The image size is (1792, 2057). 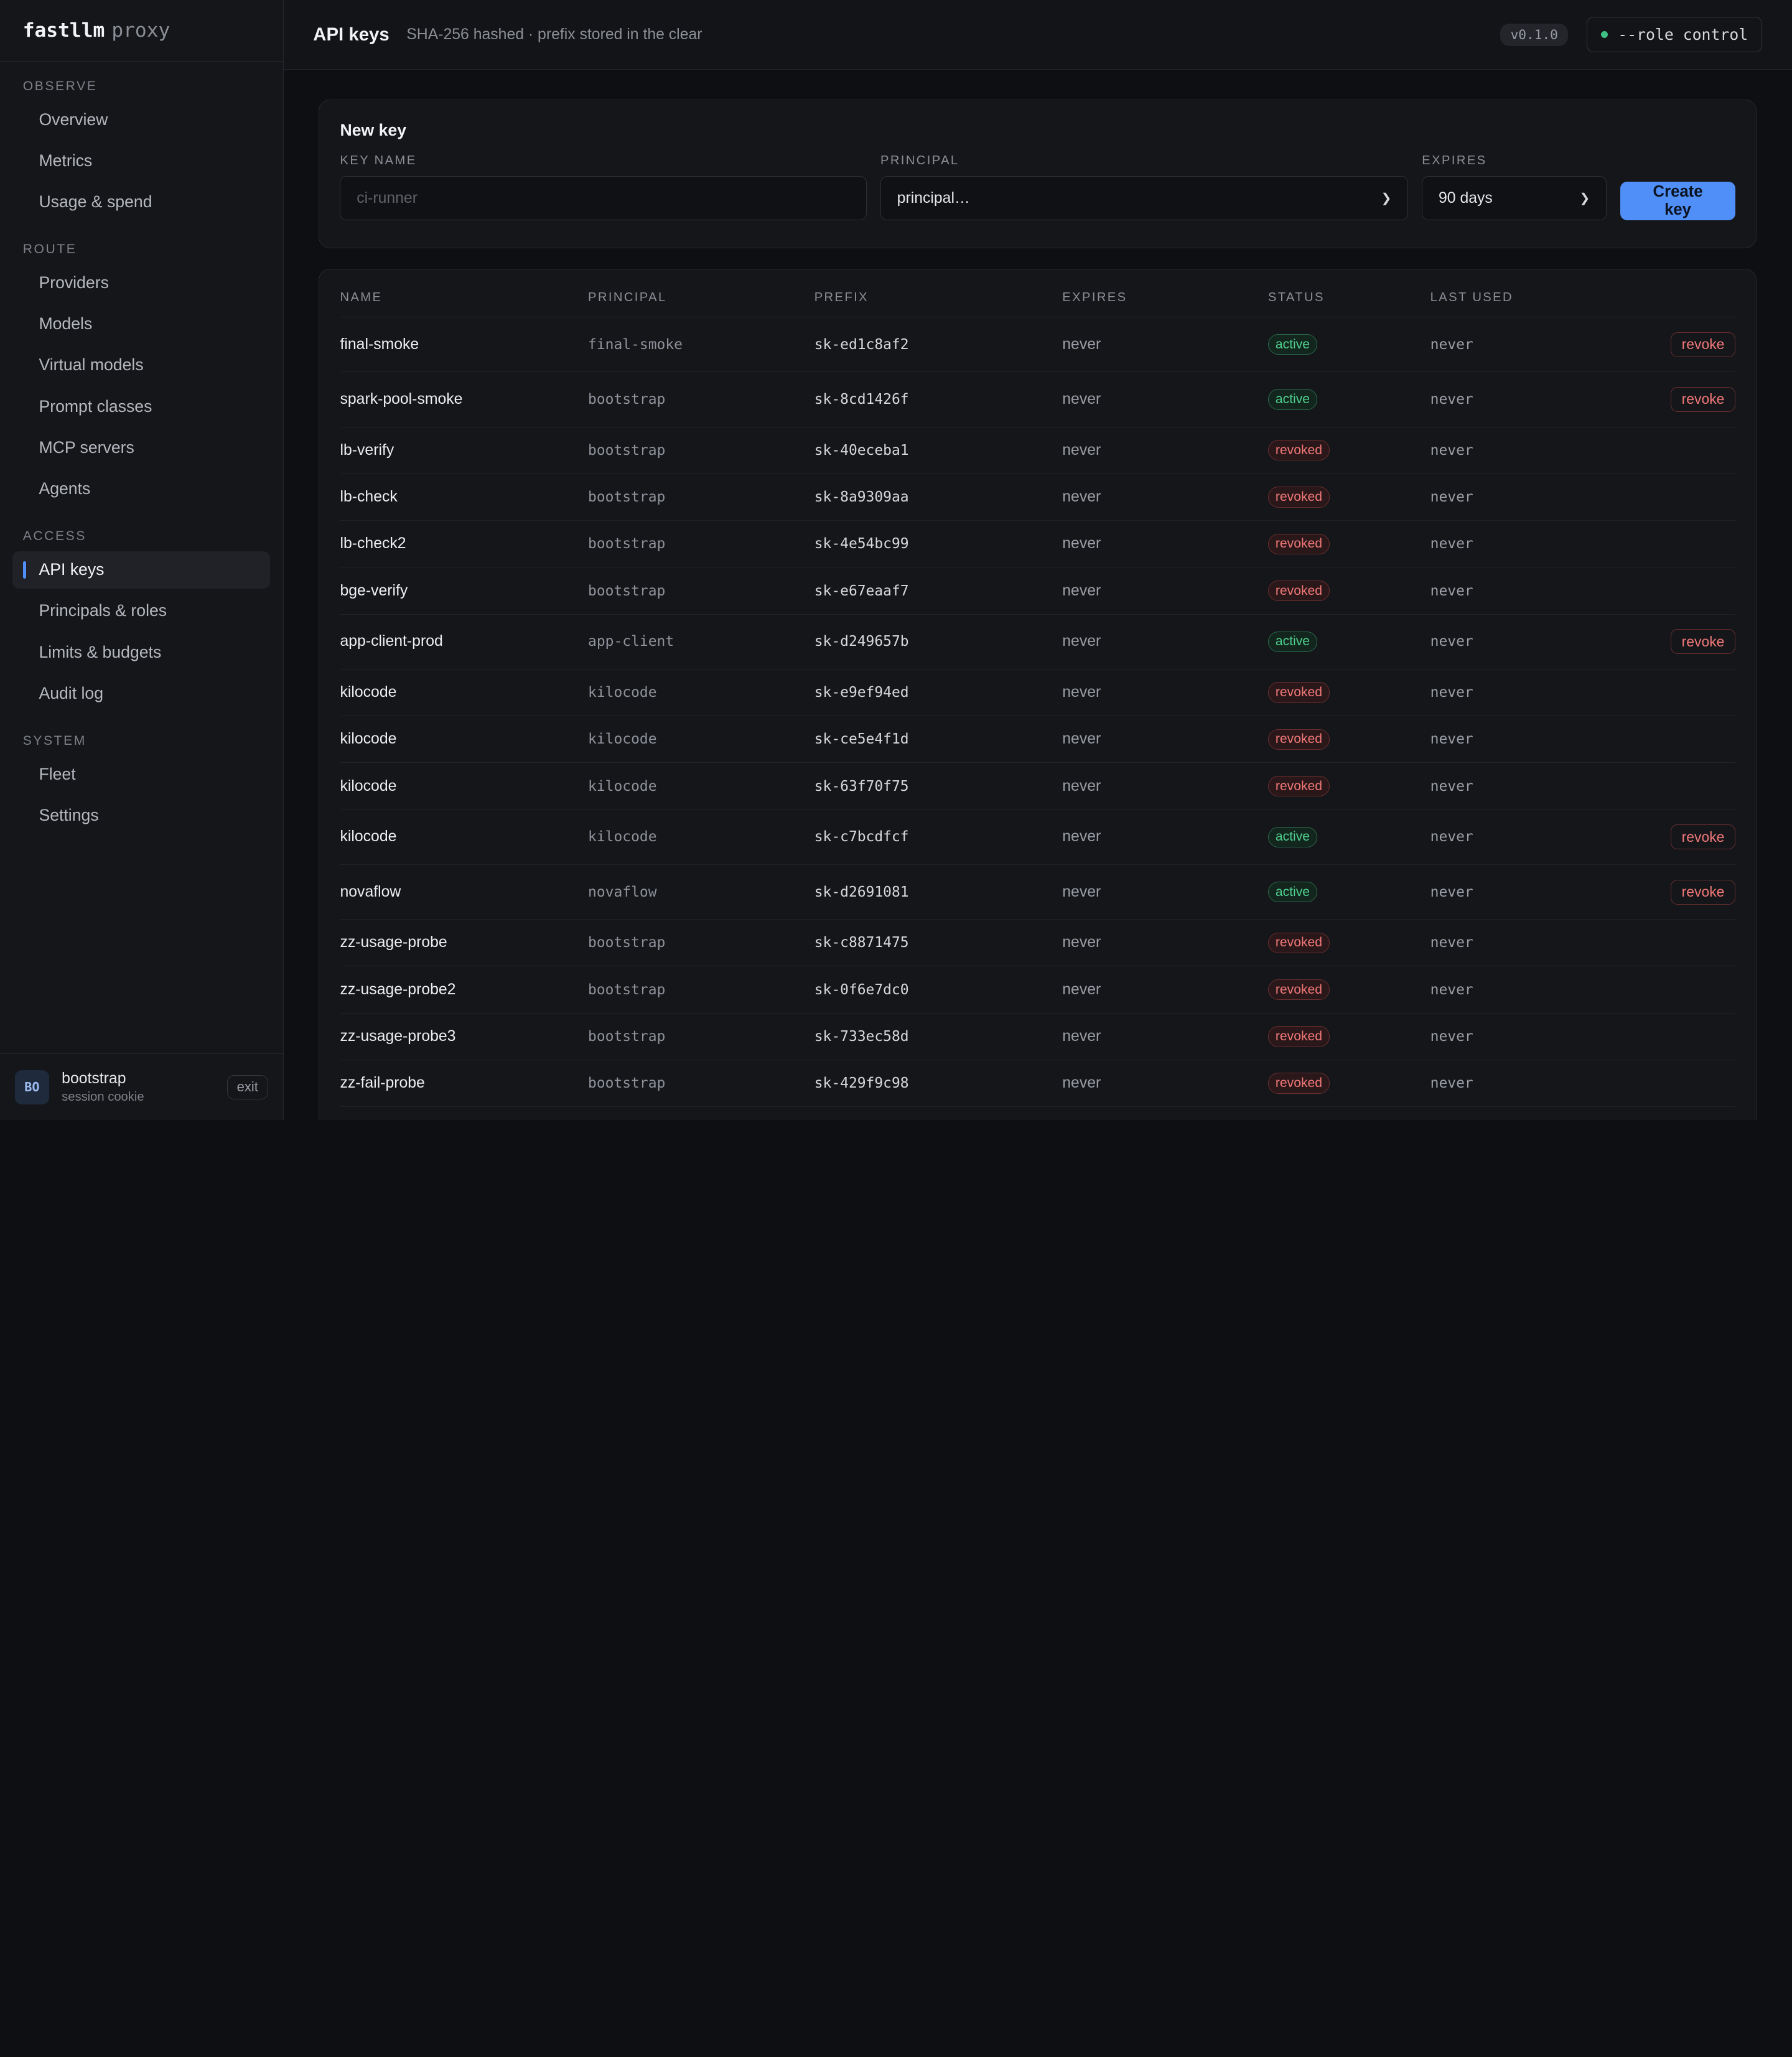 What do you see at coordinates (141, 283) in the screenshot?
I see `sidebar-item-providers: Providers` at bounding box center [141, 283].